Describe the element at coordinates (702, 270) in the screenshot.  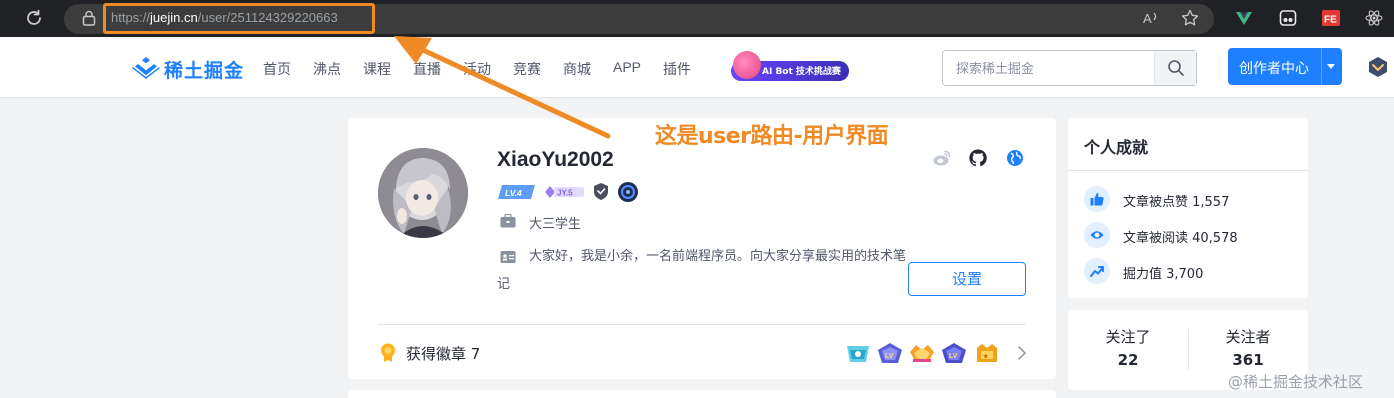
I see `bio-text: 大家好，我是小余，一名前端程序员。向大家分享最实用的技术笔记` at that location.